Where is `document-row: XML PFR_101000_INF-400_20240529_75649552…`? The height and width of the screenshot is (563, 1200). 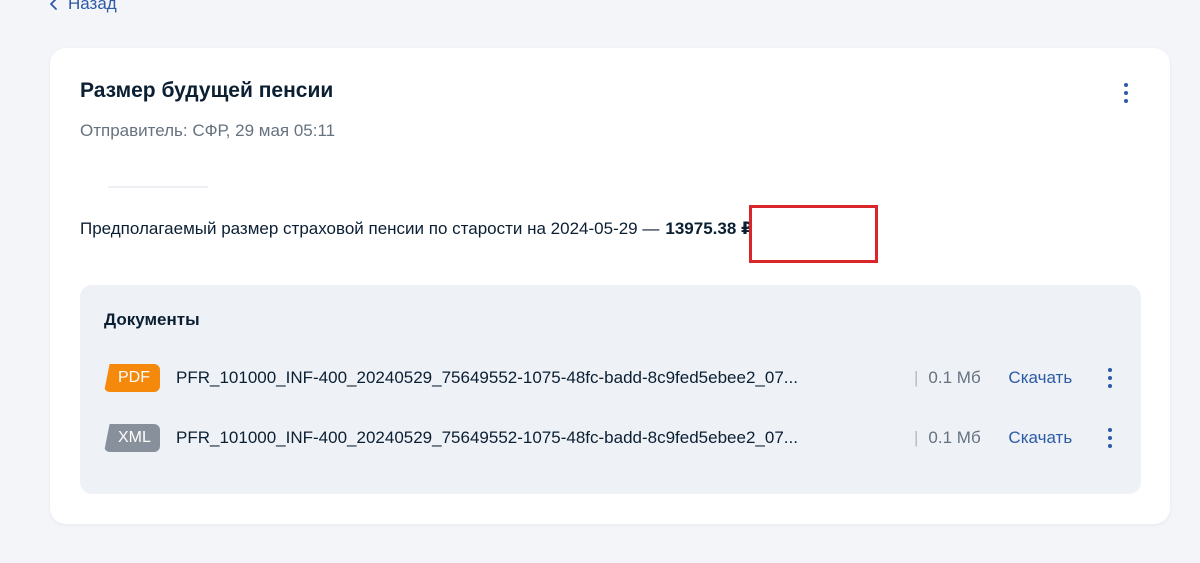
document-row: XML PFR_101000_INF-400_20240529_75649552… is located at coordinates (614, 438).